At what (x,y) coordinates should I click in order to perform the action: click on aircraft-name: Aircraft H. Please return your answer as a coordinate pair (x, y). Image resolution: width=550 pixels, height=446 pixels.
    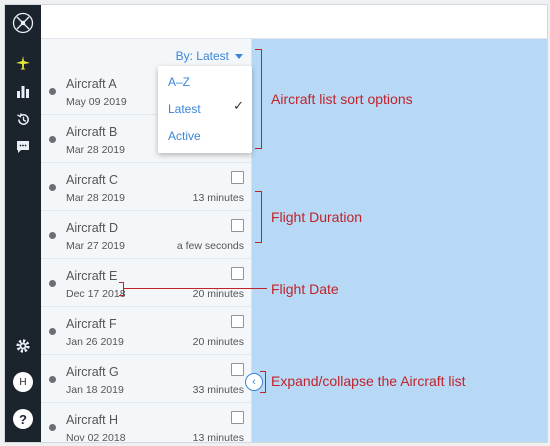
    Looking at the image, I should click on (92, 420).